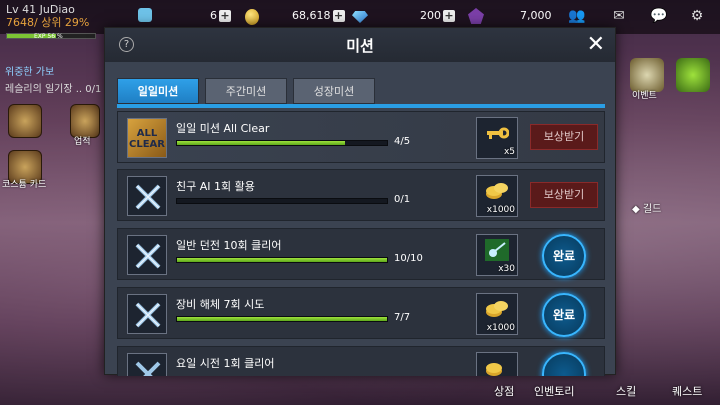  I want to click on menu-quest: 퀘스트, so click(687, 391).